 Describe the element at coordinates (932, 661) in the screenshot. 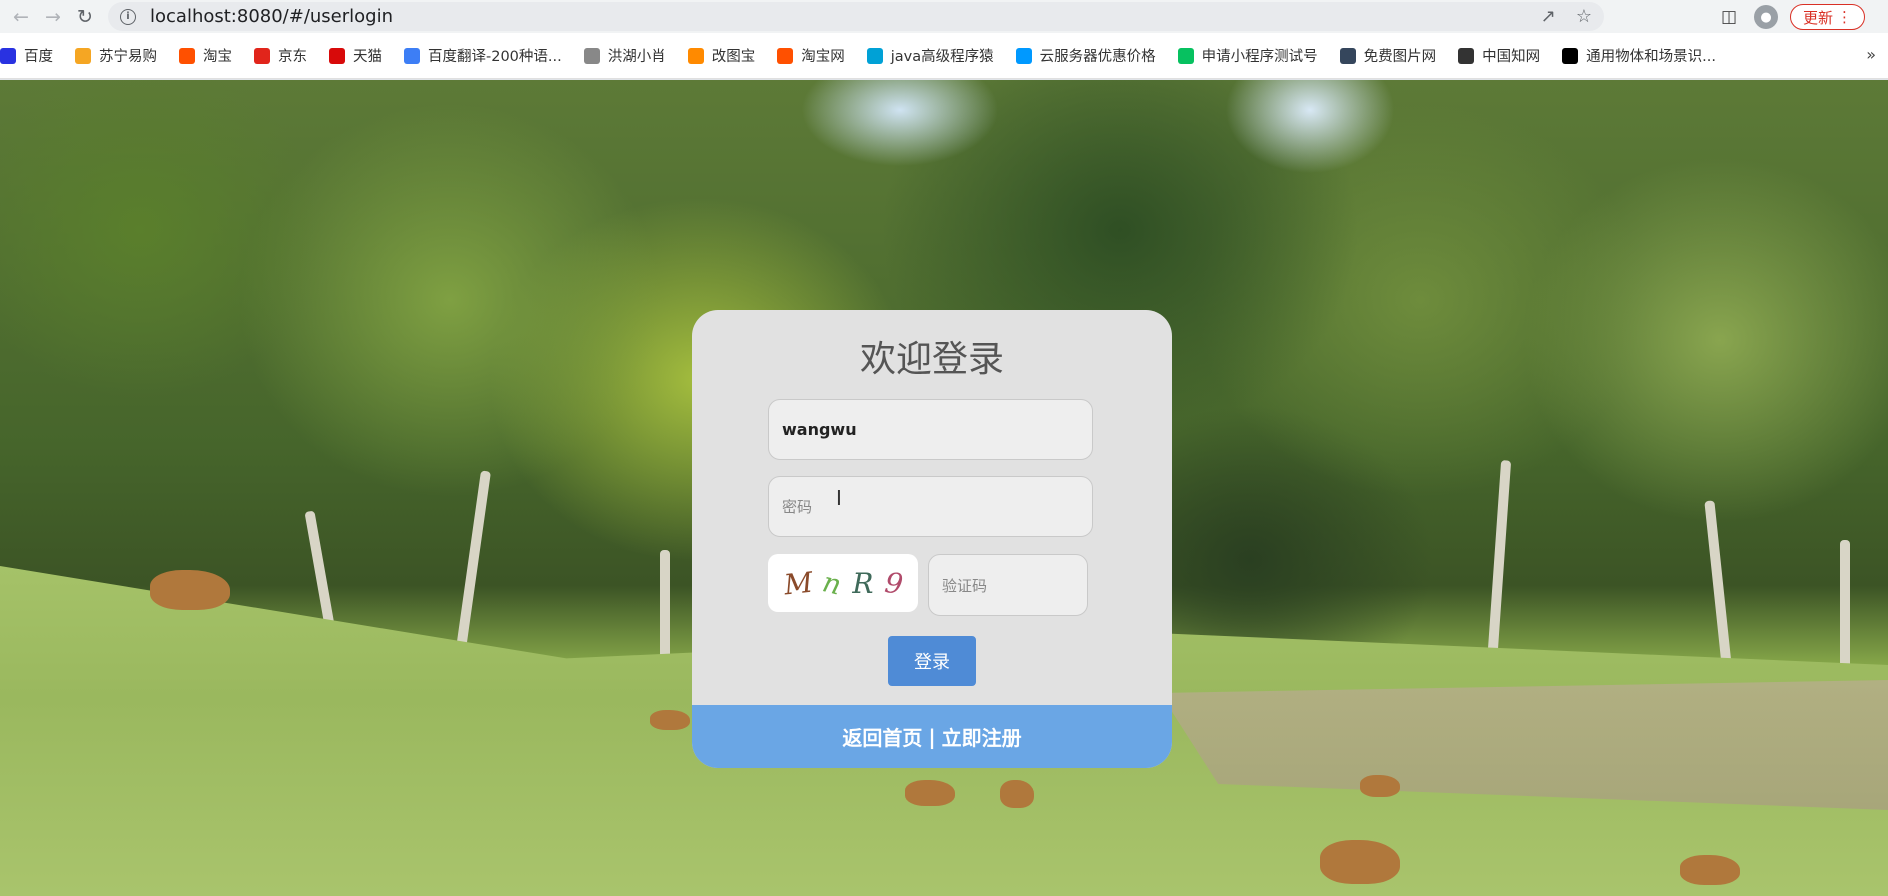

I see `login-button: 登录` at that location.